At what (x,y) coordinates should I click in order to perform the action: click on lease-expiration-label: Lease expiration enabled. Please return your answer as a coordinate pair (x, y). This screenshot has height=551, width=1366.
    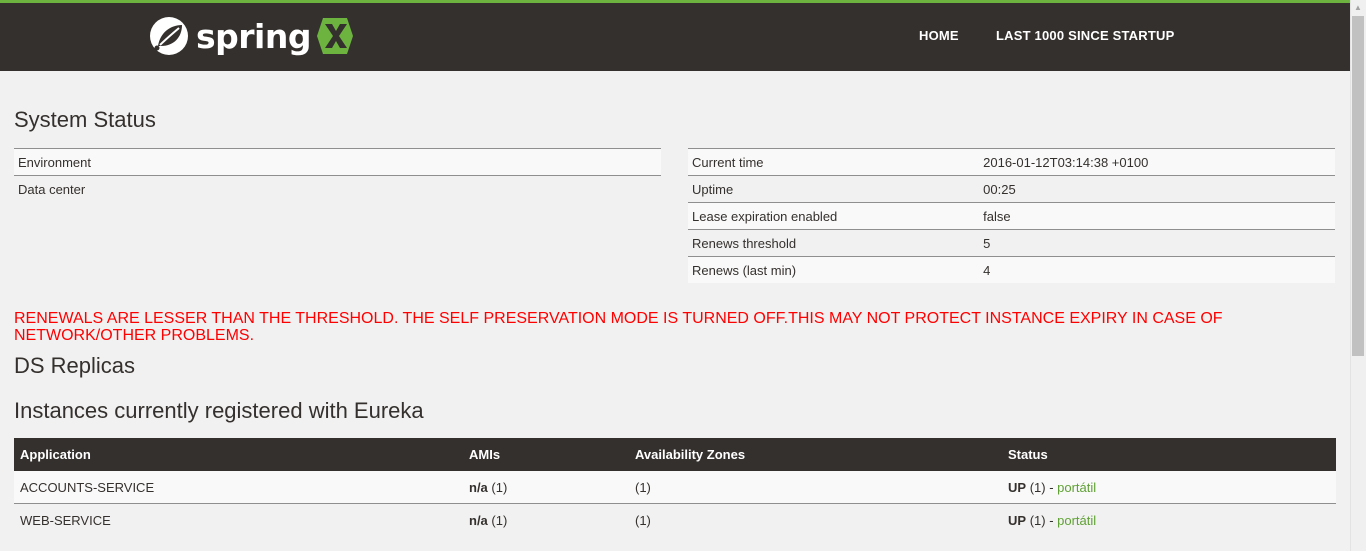
    Looking at the image, I should click on (834, 216).